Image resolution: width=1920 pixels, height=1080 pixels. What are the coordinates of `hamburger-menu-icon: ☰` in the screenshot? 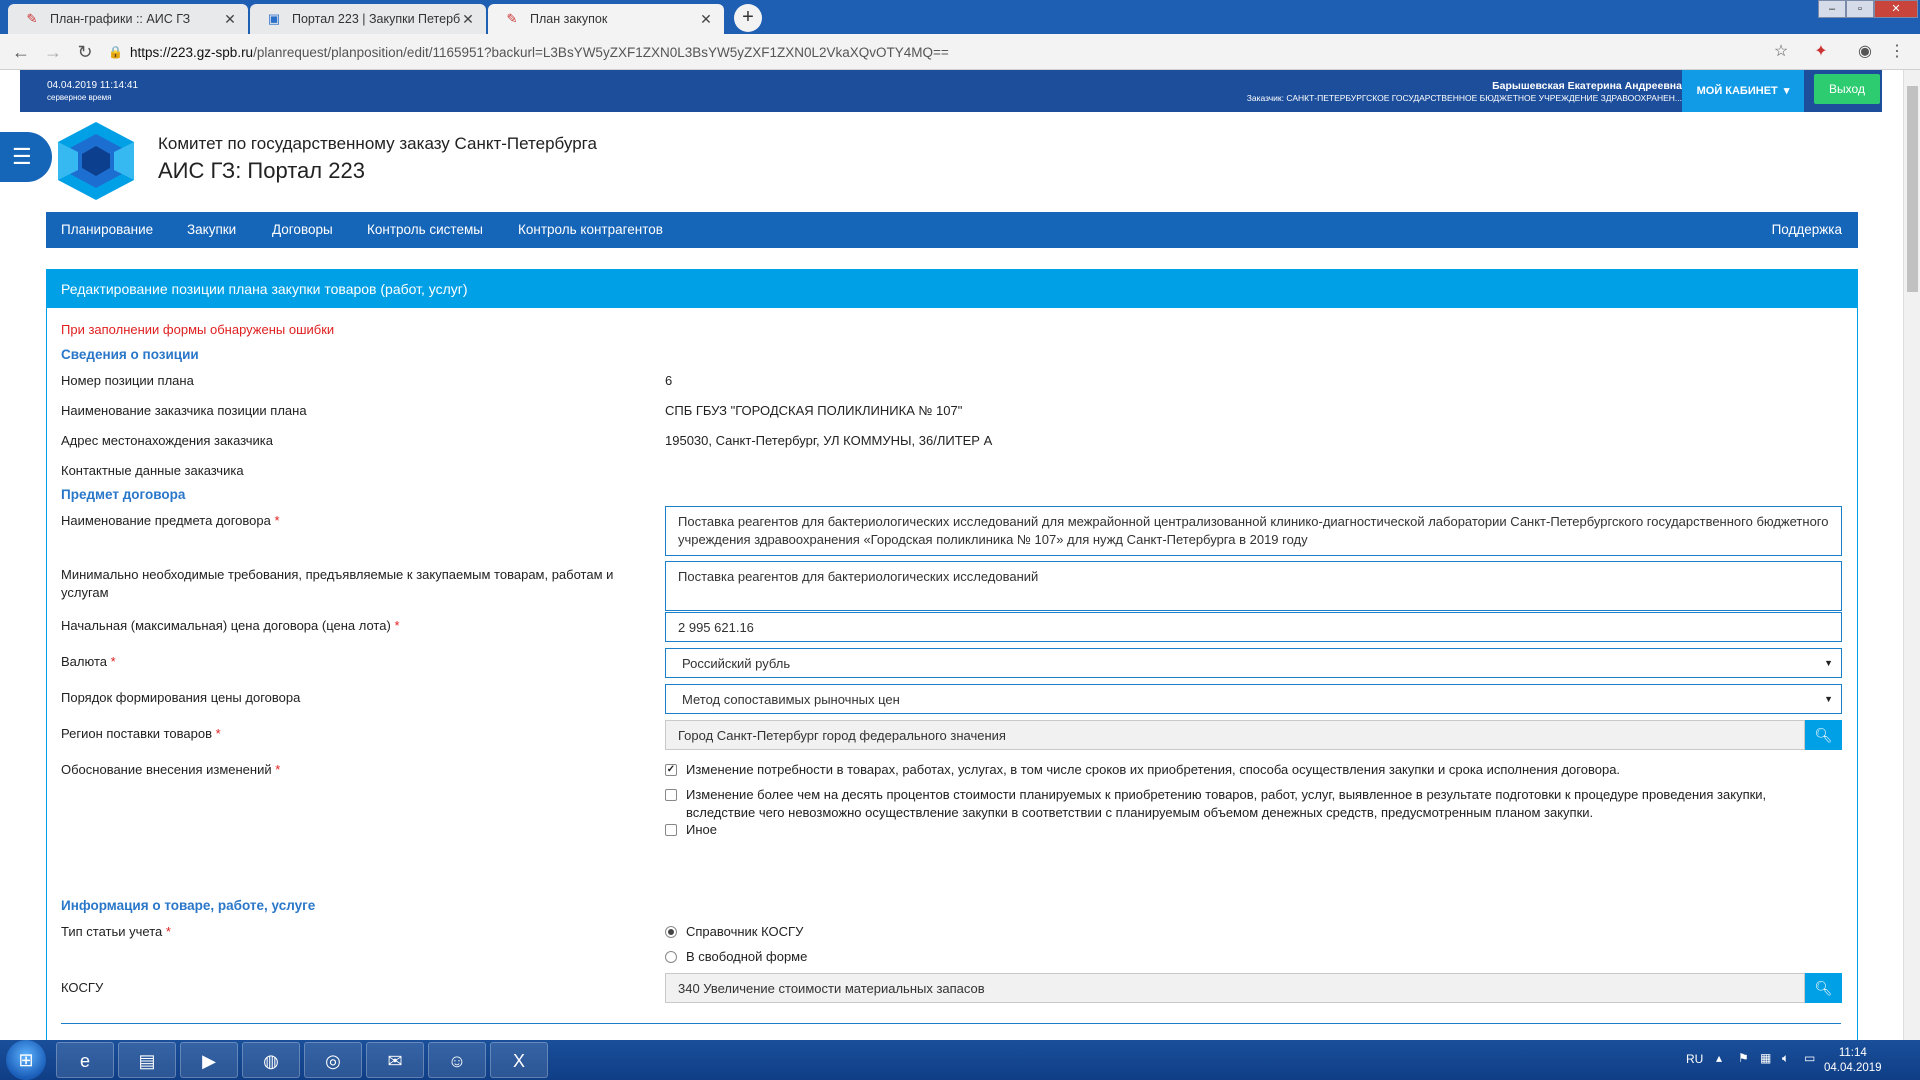 It's located at (26, 157).